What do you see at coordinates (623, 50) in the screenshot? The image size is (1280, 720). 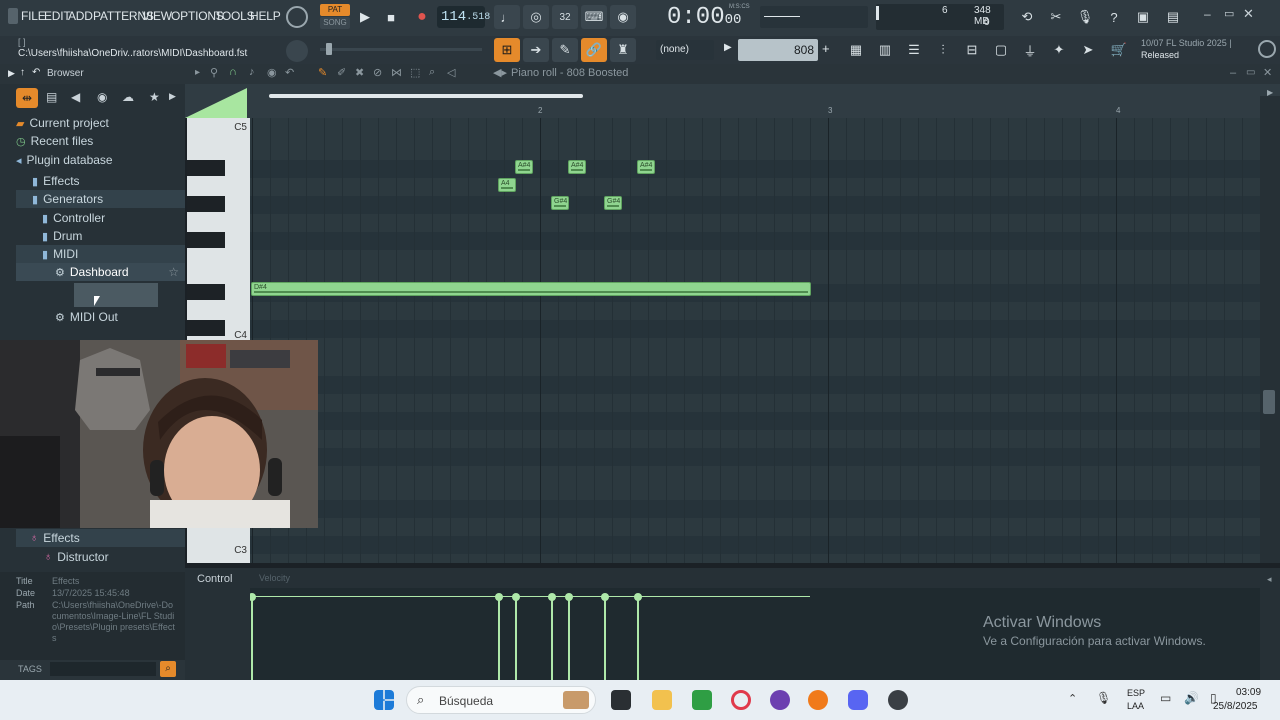 I see `stamp-icon: ♜` at bounding box center [623, 50].